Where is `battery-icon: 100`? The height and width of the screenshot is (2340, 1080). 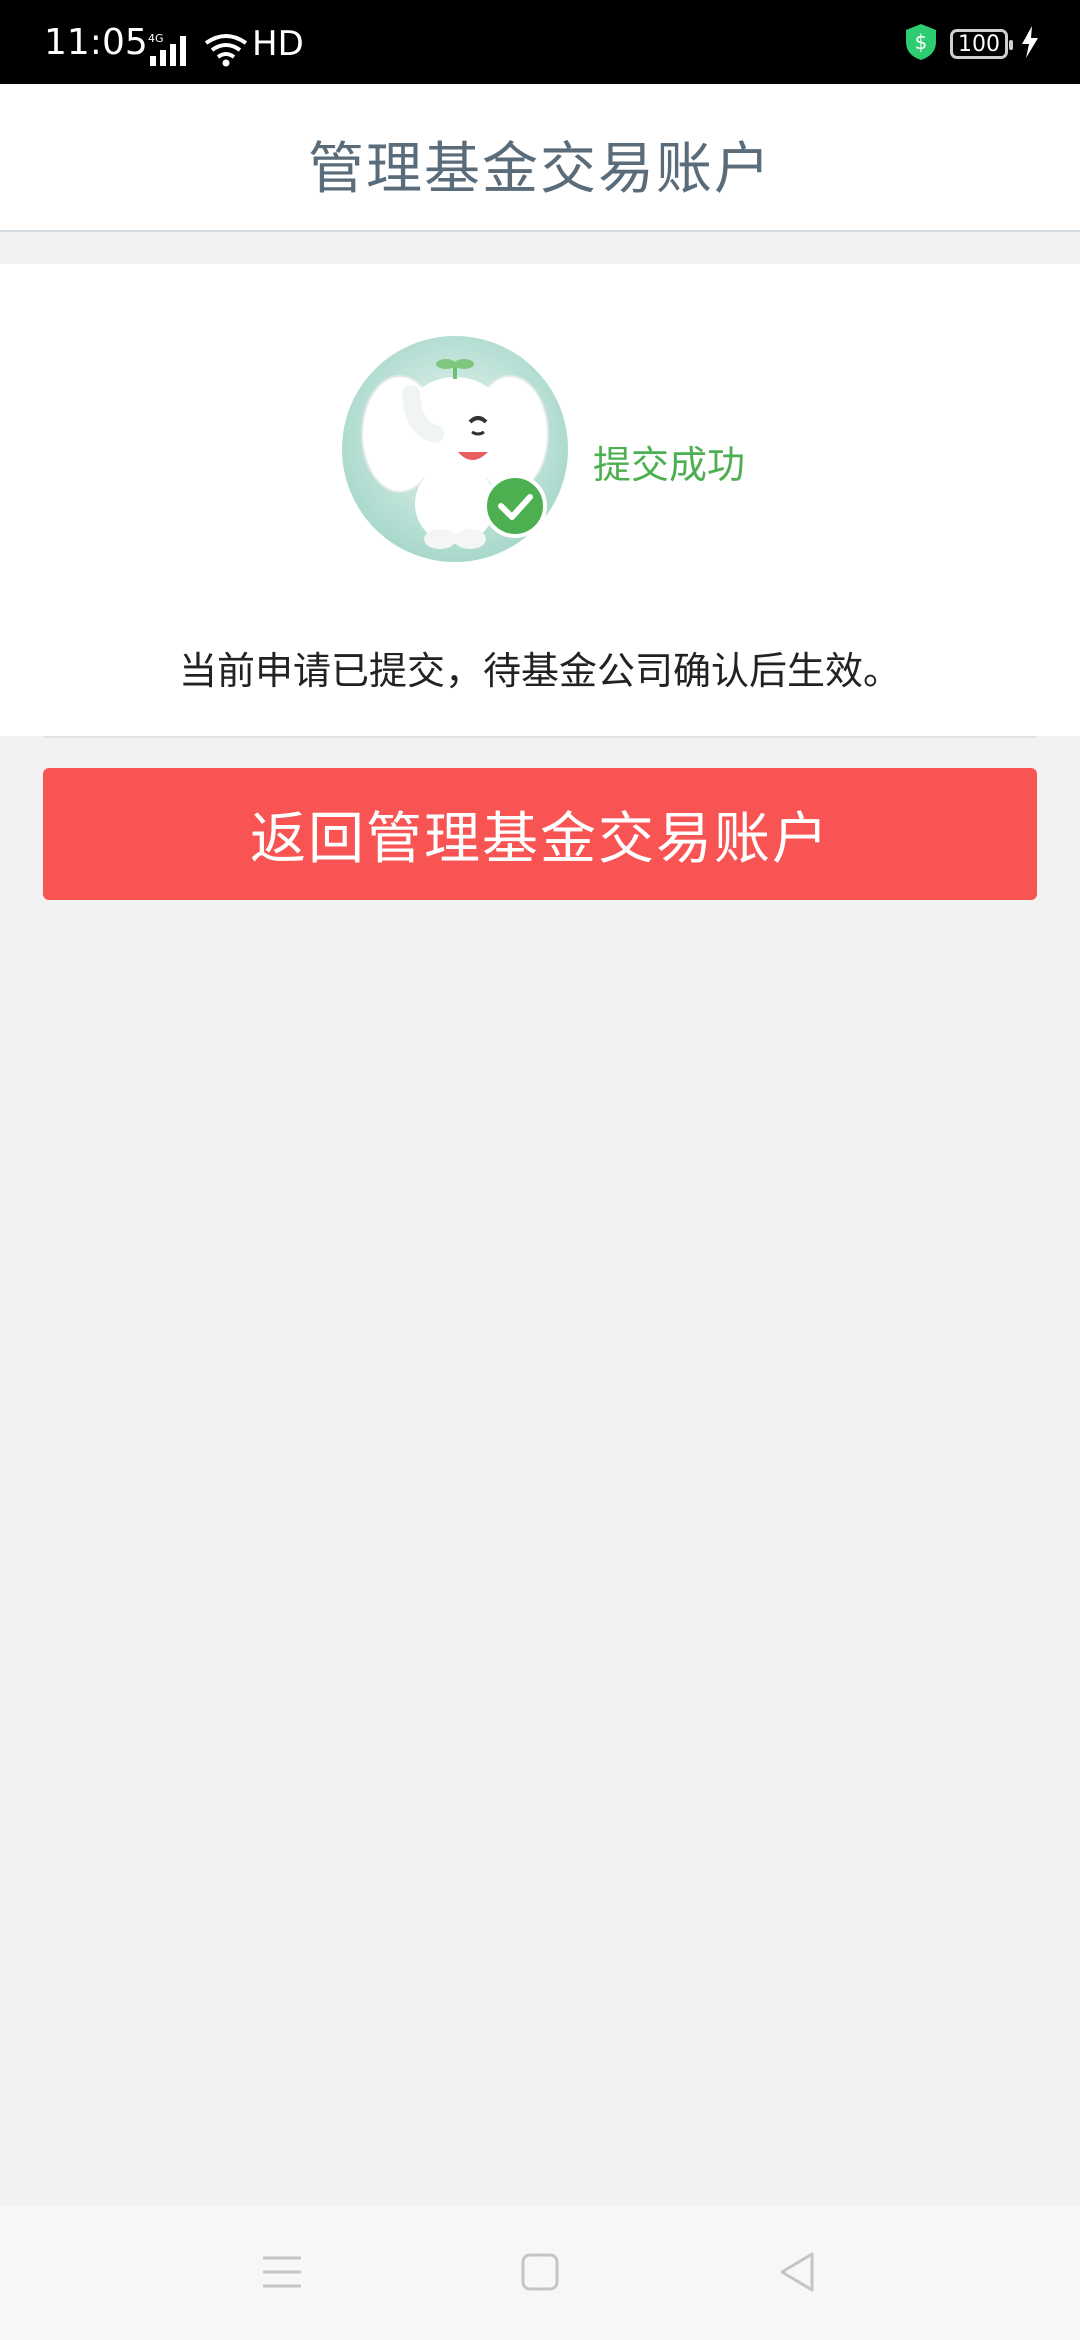
battery-icon: 100 is located at coordinates (981, 44).